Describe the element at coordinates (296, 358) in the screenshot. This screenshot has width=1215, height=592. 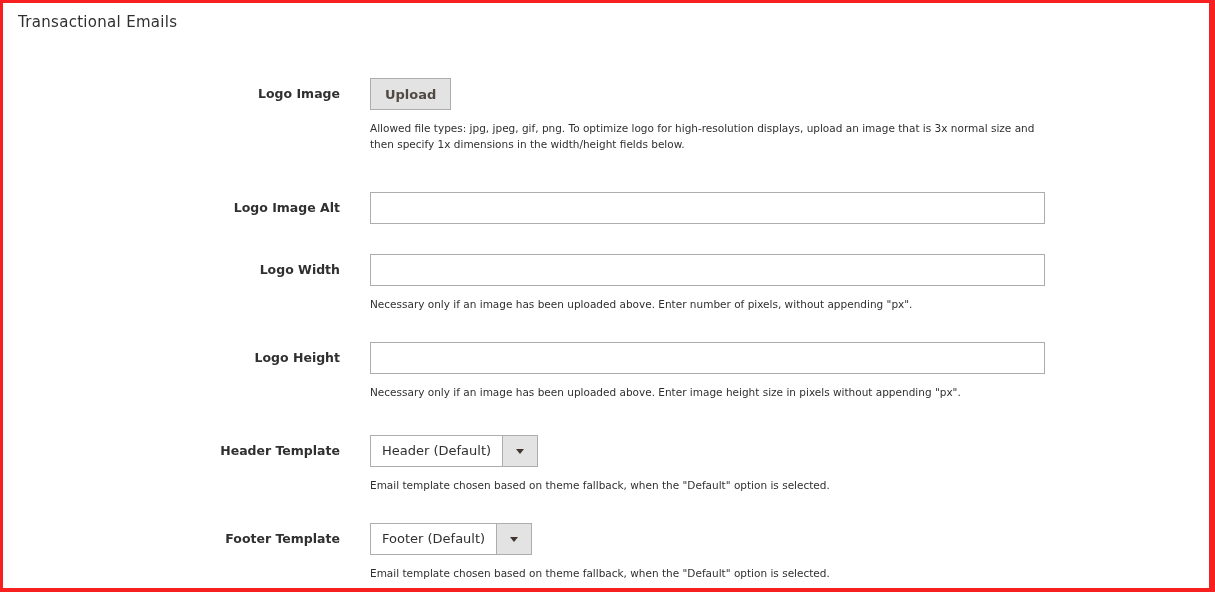
I see `field-label: Logo Height` at that location.